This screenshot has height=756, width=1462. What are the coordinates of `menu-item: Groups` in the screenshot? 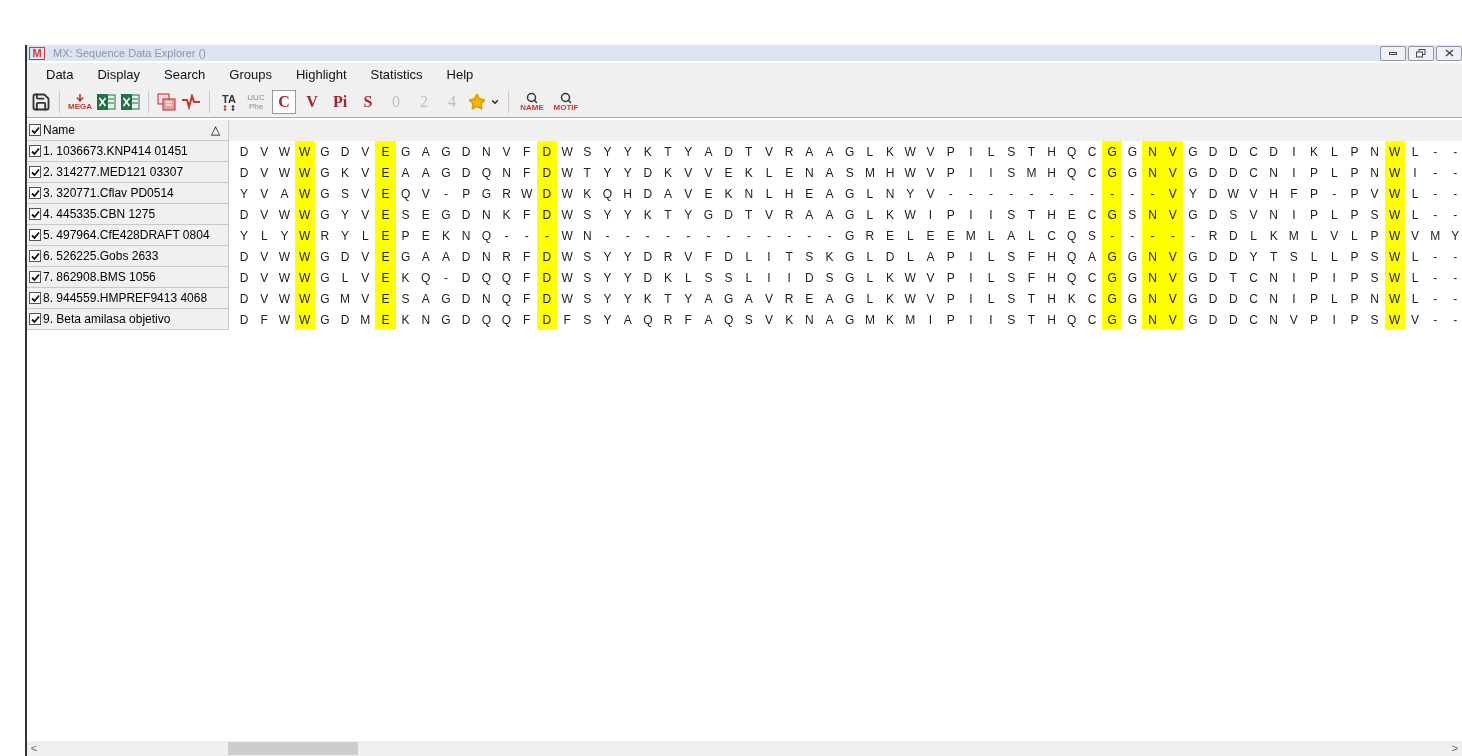 It's located at (250, 75).